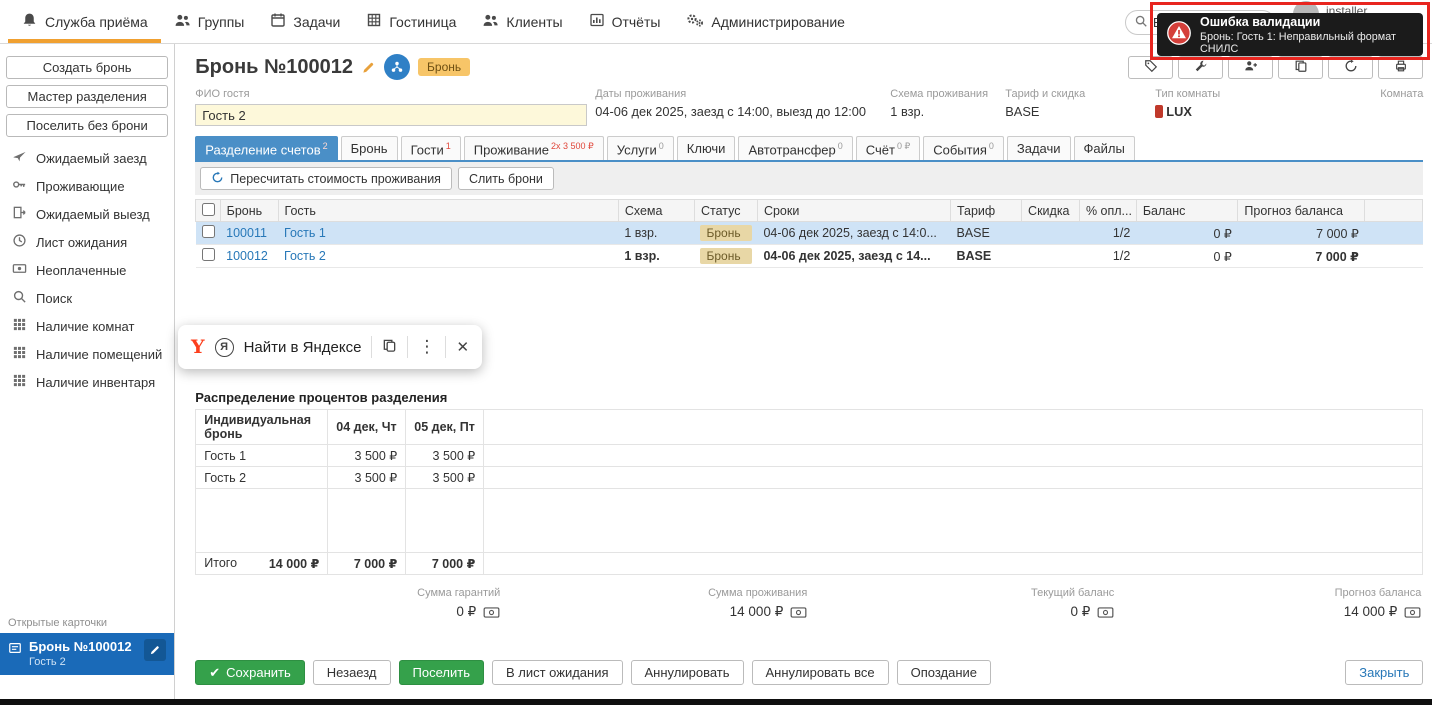 Image resolution: width=1432 pixels, height=705 pixels. I want to click on amount-cell: 3 500 ₽, so click(445, 478).